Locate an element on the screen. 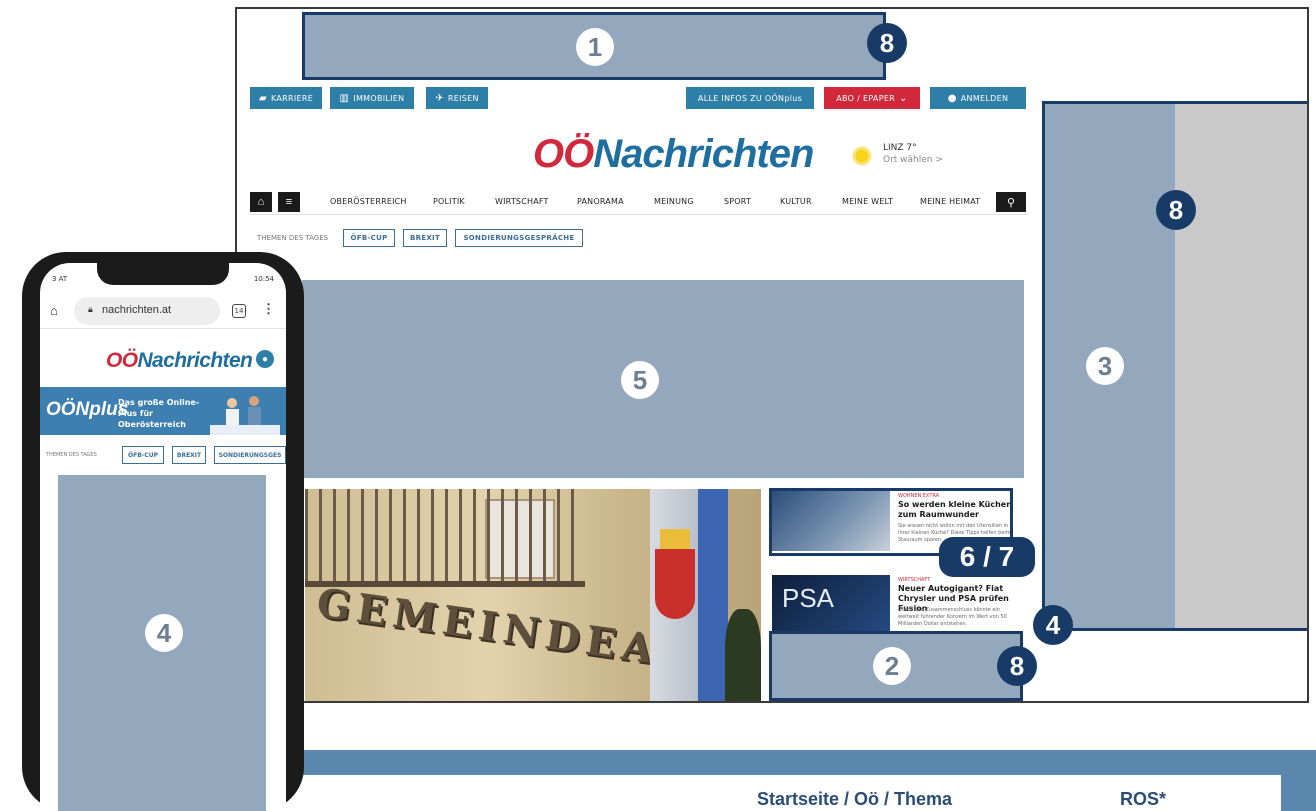  nav-item-kultur: KULTUR is located at coordinates (796, 201).